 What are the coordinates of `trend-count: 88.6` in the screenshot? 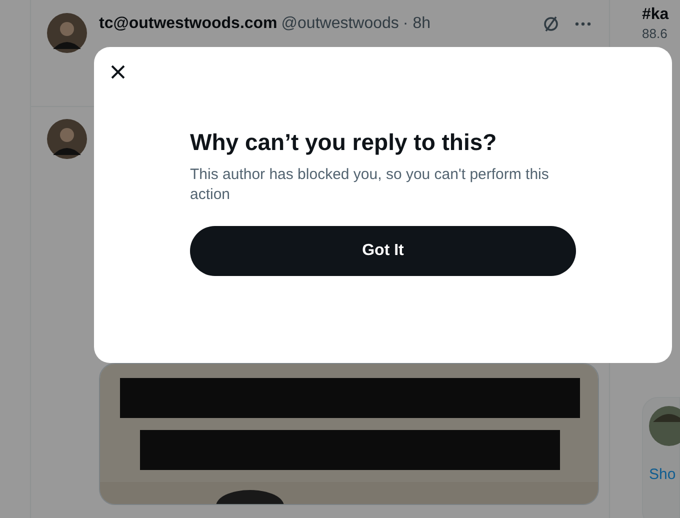 It's located at (655, 33).